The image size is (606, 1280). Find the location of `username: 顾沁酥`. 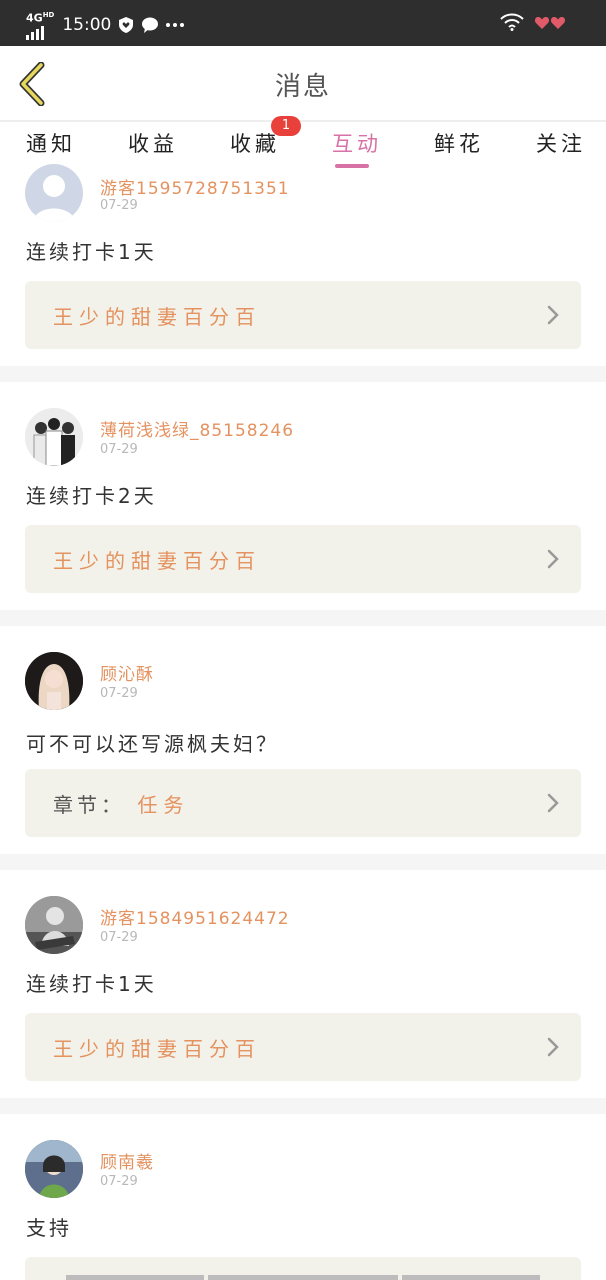

username: 顾沁酥 is located at coordinates (127, 672).